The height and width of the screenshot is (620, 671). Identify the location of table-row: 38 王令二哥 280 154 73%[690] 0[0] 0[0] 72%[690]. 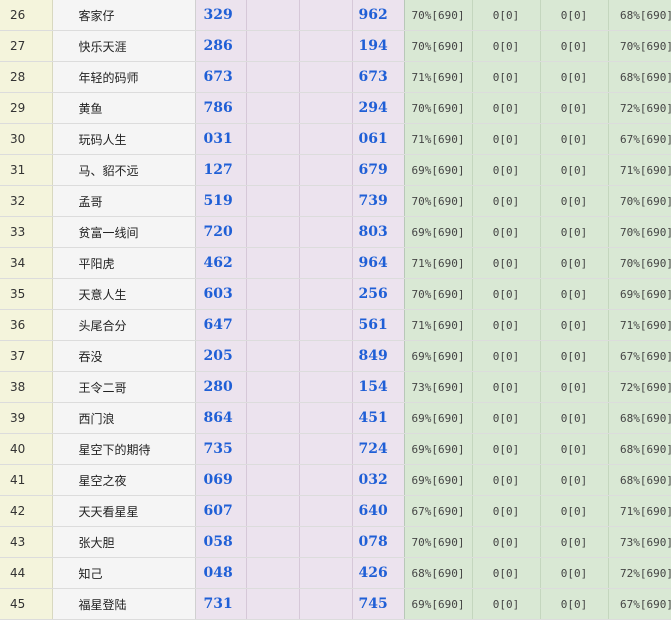
(335, 387).